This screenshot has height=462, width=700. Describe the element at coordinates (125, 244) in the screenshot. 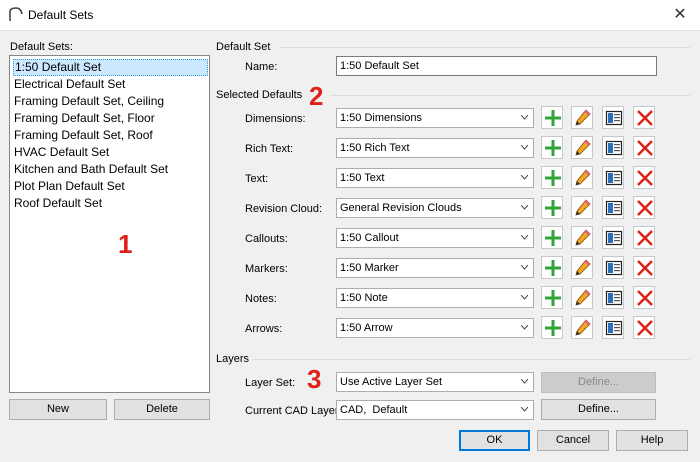

I see `annotation-marker-1: 1` at that location.